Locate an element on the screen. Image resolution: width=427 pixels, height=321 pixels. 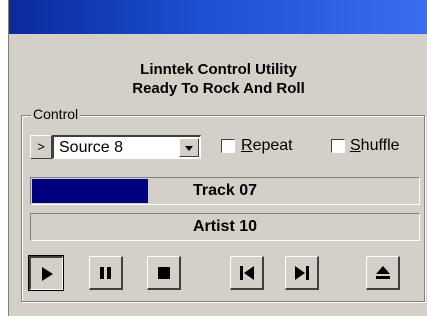
eject-icon is located at coordinates (383, 272).